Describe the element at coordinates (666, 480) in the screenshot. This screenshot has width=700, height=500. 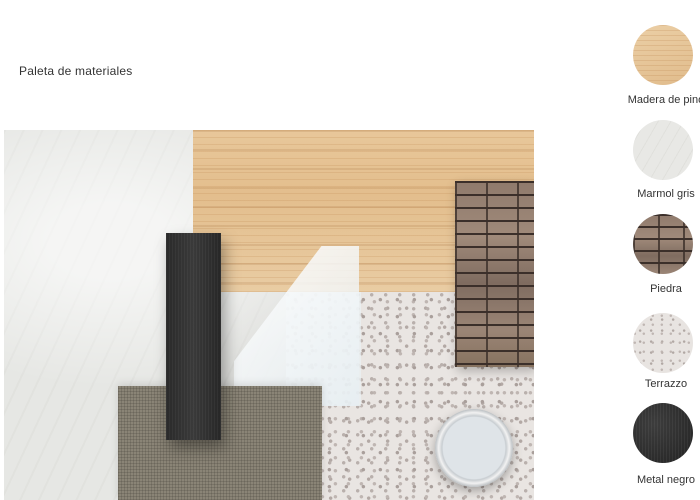
I see `swatch-label-metal: Metal negro` at that location.